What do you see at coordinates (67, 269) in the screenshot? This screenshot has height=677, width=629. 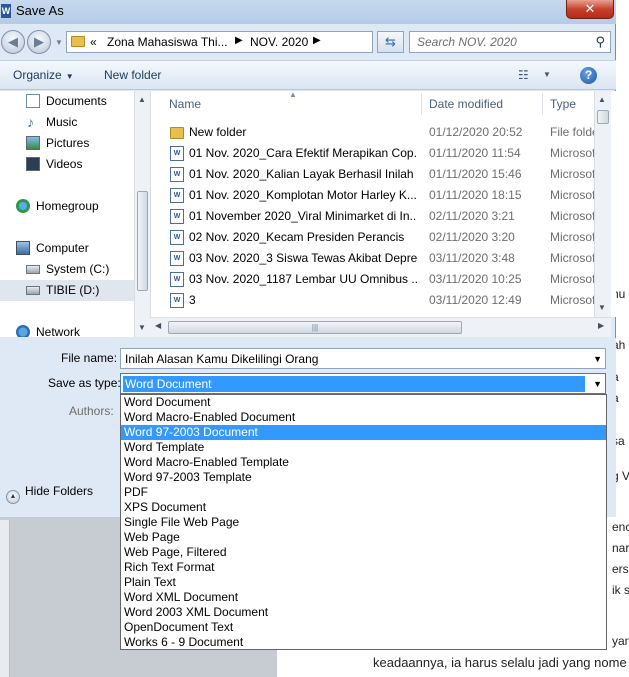 I see `nav-item-system-c: System (C:)` at bounding box center [67, 269].